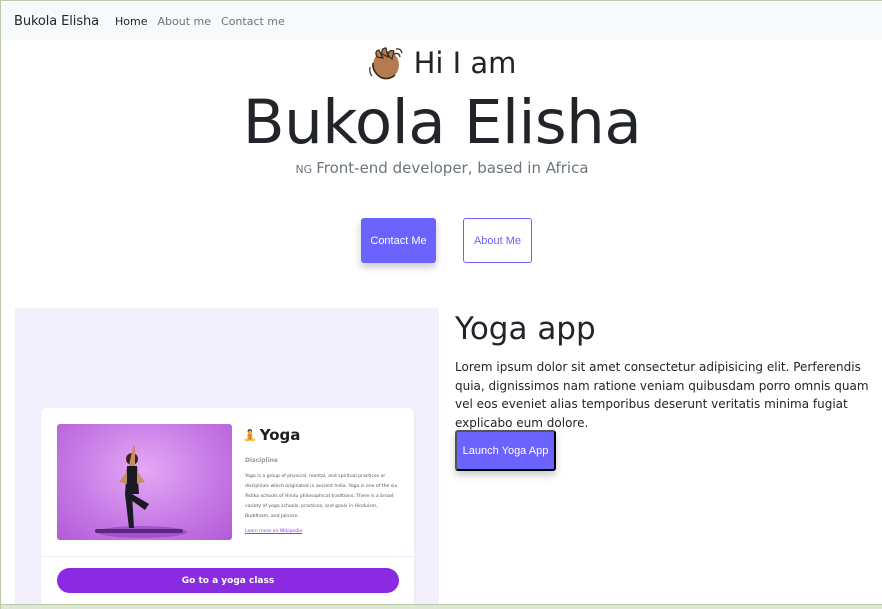 This screenshot has height=609, width=882. What do you see at coordinates (261, 460) in the screenshot?
I see `preview-subtitle: Discipline` at bounding box center [261, 460].